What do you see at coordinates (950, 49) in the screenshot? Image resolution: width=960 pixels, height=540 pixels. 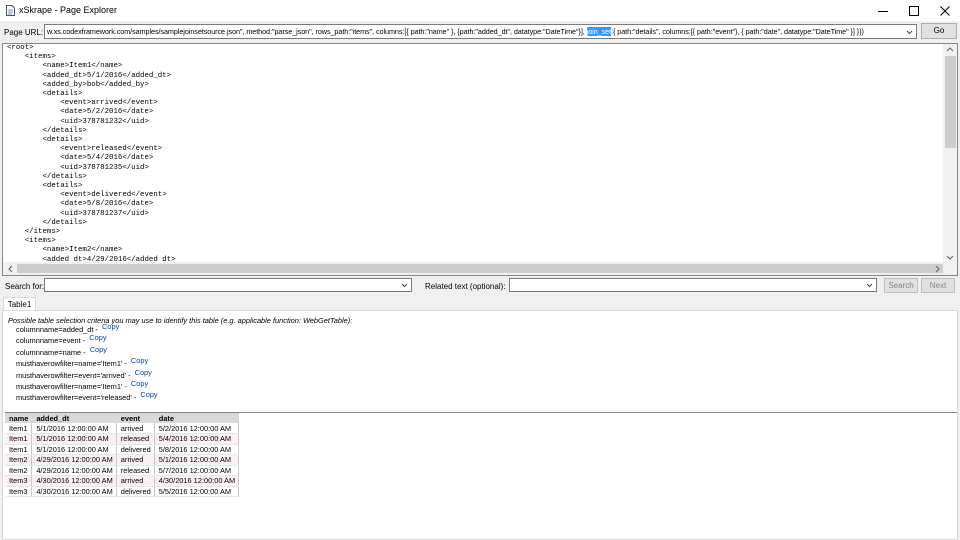 I see `scroll-up-icon` at bounding box center [950, 49].